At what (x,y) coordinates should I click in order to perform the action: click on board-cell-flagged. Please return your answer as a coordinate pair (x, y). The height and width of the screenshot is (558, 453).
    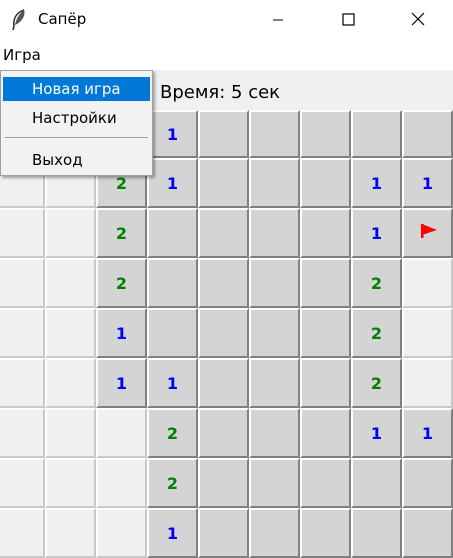
    Looking at the image, I should click on (427, 233).